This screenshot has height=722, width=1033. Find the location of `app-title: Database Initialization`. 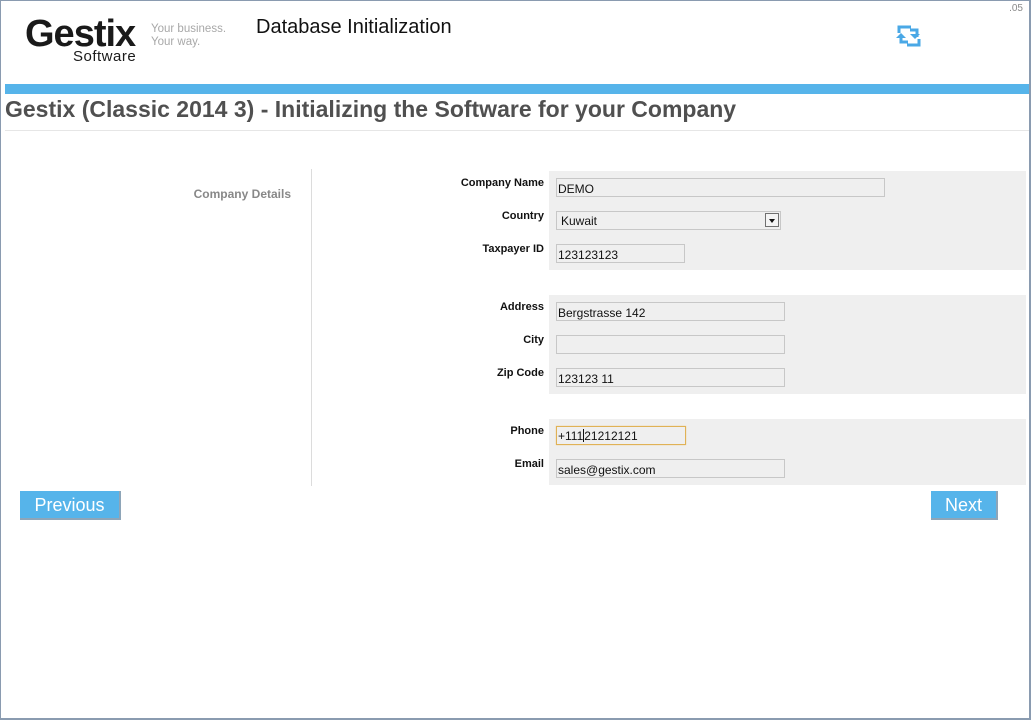

app-title: Database Initialization is located at coordinates (354, 27).